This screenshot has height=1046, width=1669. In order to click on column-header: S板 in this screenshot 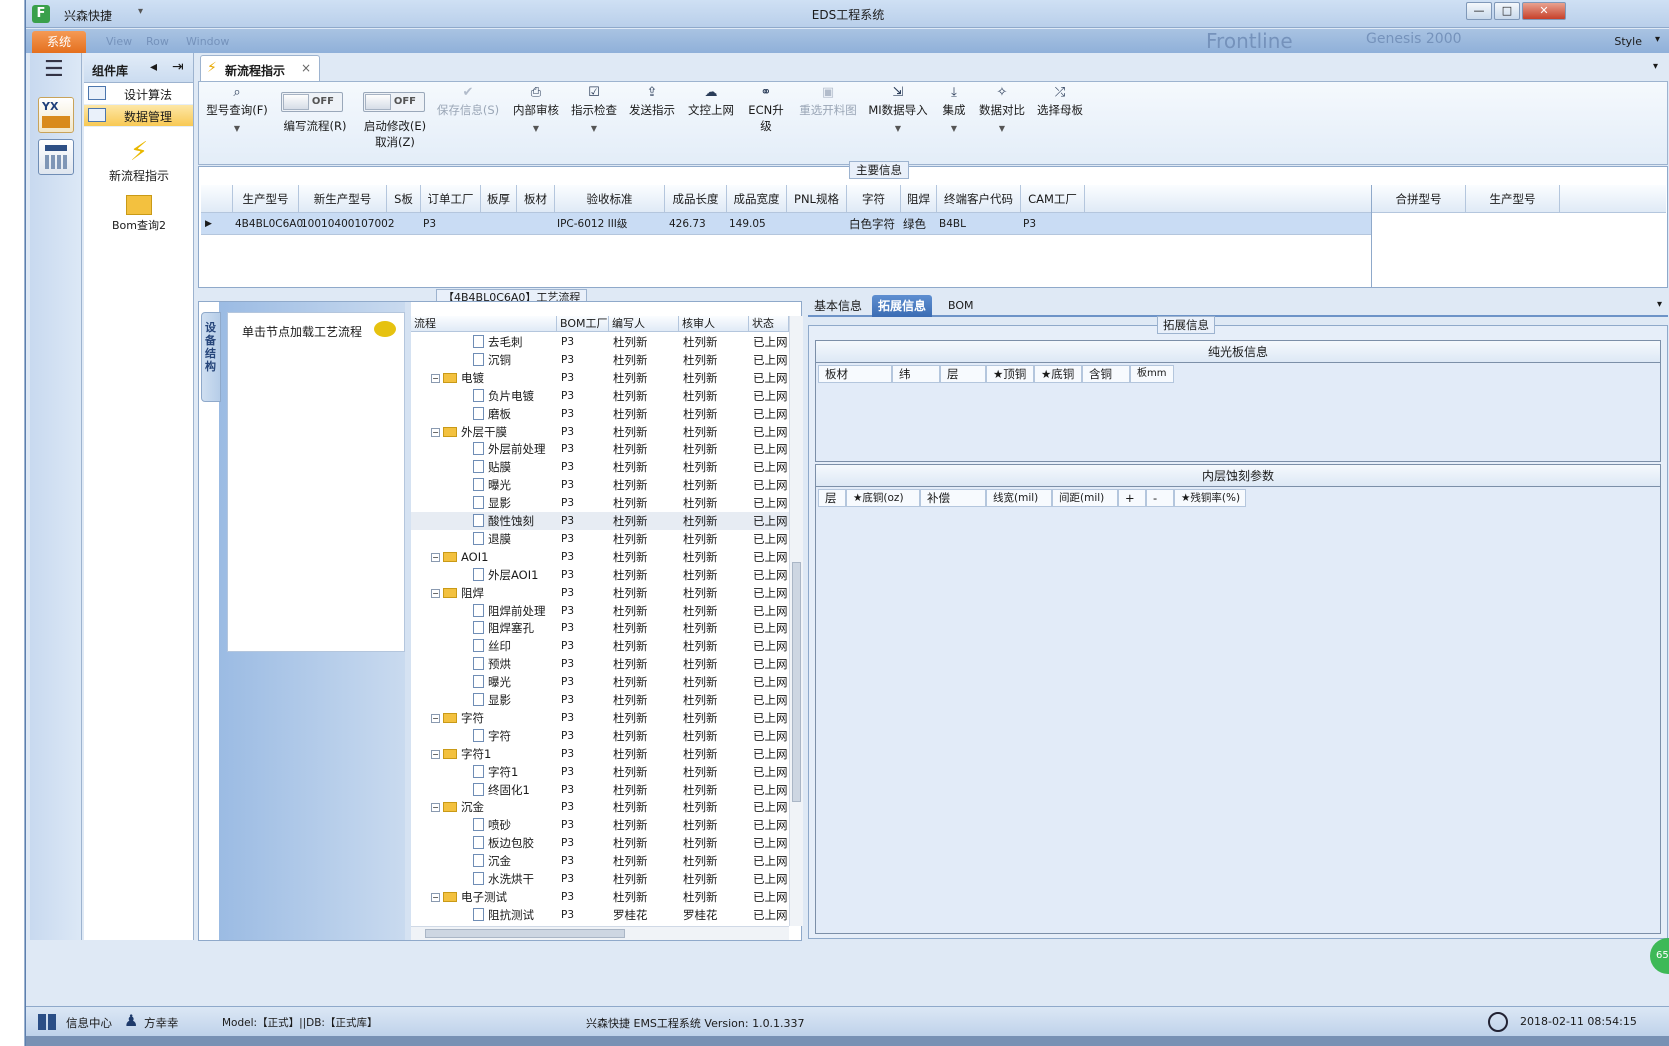, I will do `click(404, 199)`.